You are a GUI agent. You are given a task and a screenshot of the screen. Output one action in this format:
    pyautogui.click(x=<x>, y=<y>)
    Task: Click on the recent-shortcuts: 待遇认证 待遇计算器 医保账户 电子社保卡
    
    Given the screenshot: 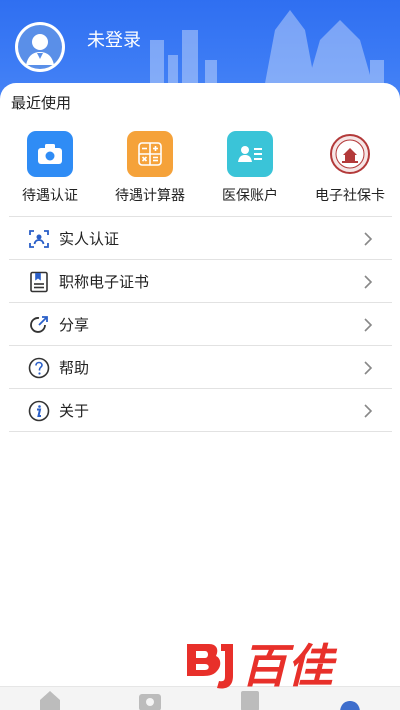 What is the action you would take?
    pyautogui.click(x=200, y=171)
    